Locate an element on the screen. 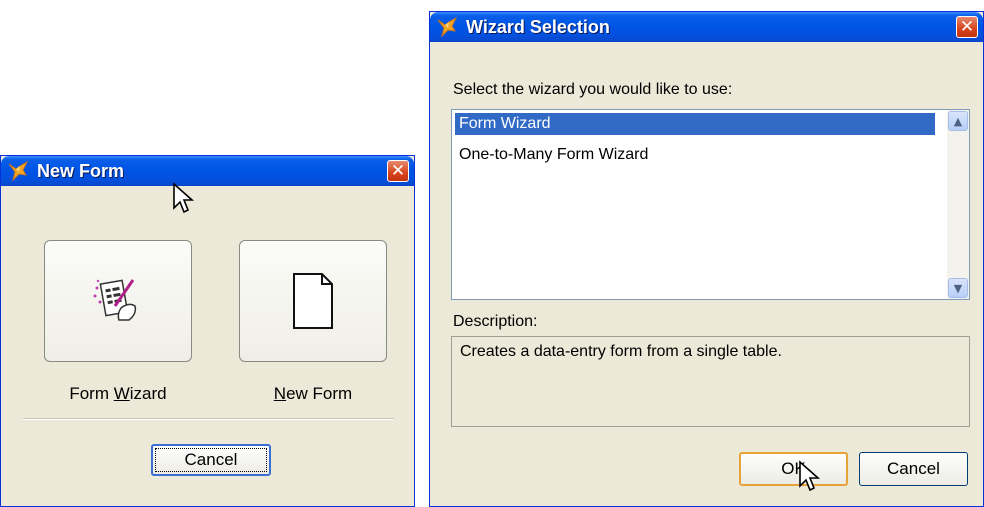 This screenshot has width=984, height=507. scrollbar: ▲ ▼ is located at coordinates (958, 204).